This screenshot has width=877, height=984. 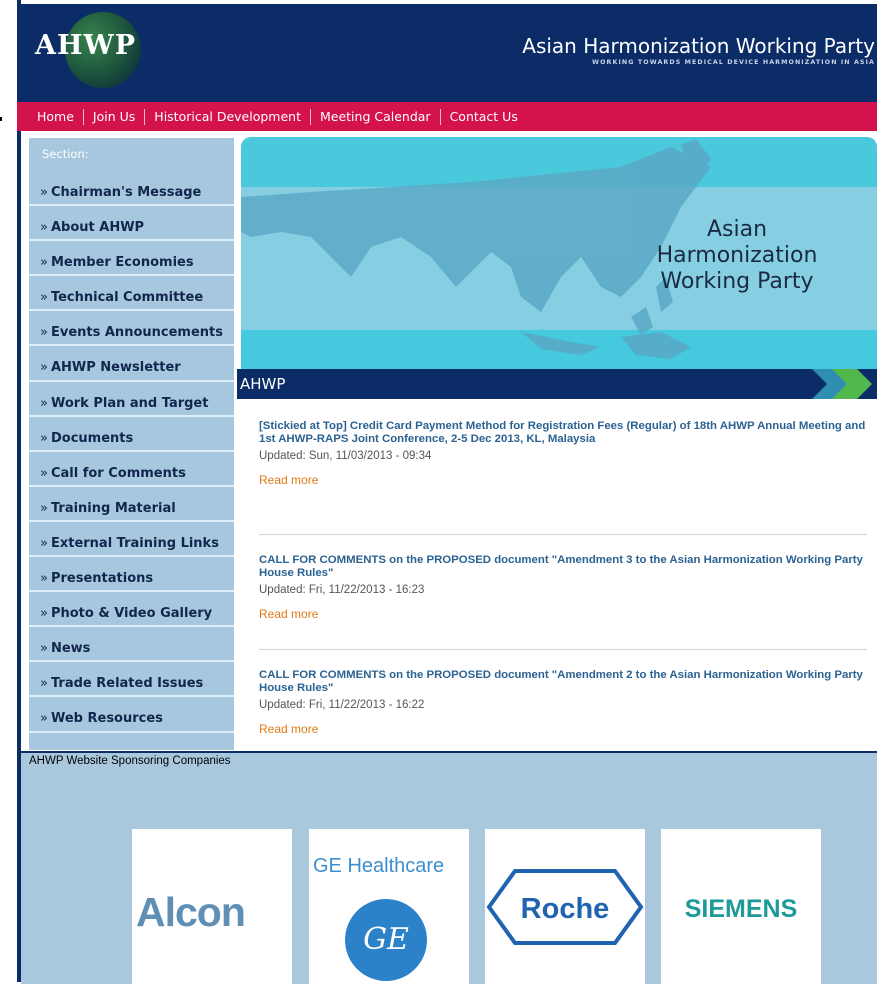 I want to click on sponsor-ge-healthcare: GE Healthcare GE, so click(x=389, y=906).